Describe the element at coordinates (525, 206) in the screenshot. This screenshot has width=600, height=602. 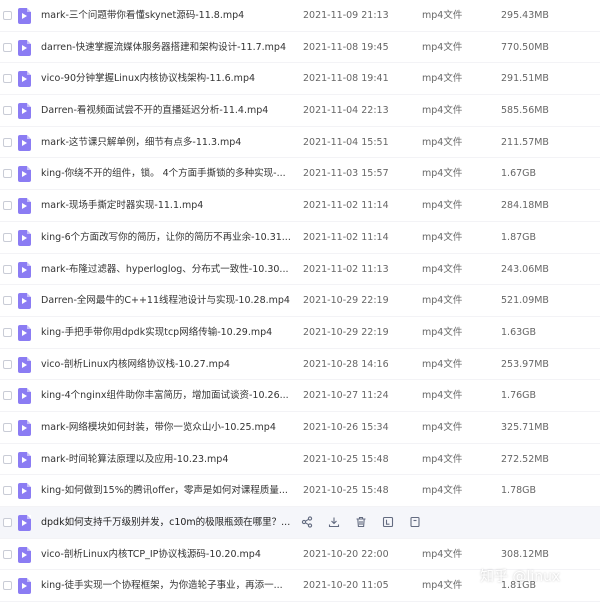
I see `file-size: 284.18MB` at that location.